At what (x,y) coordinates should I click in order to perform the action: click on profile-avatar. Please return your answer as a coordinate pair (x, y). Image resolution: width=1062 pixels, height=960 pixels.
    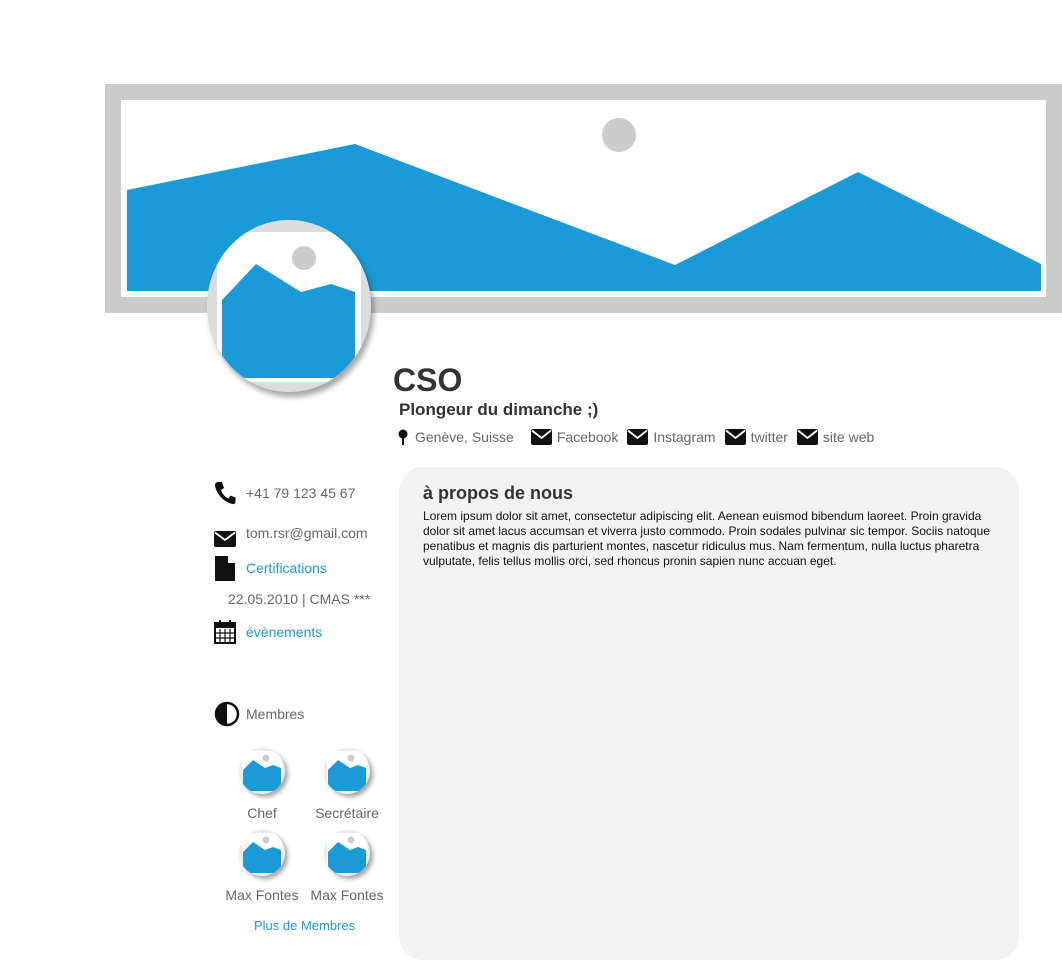
    Looking at the image, I should click on (289, 306).